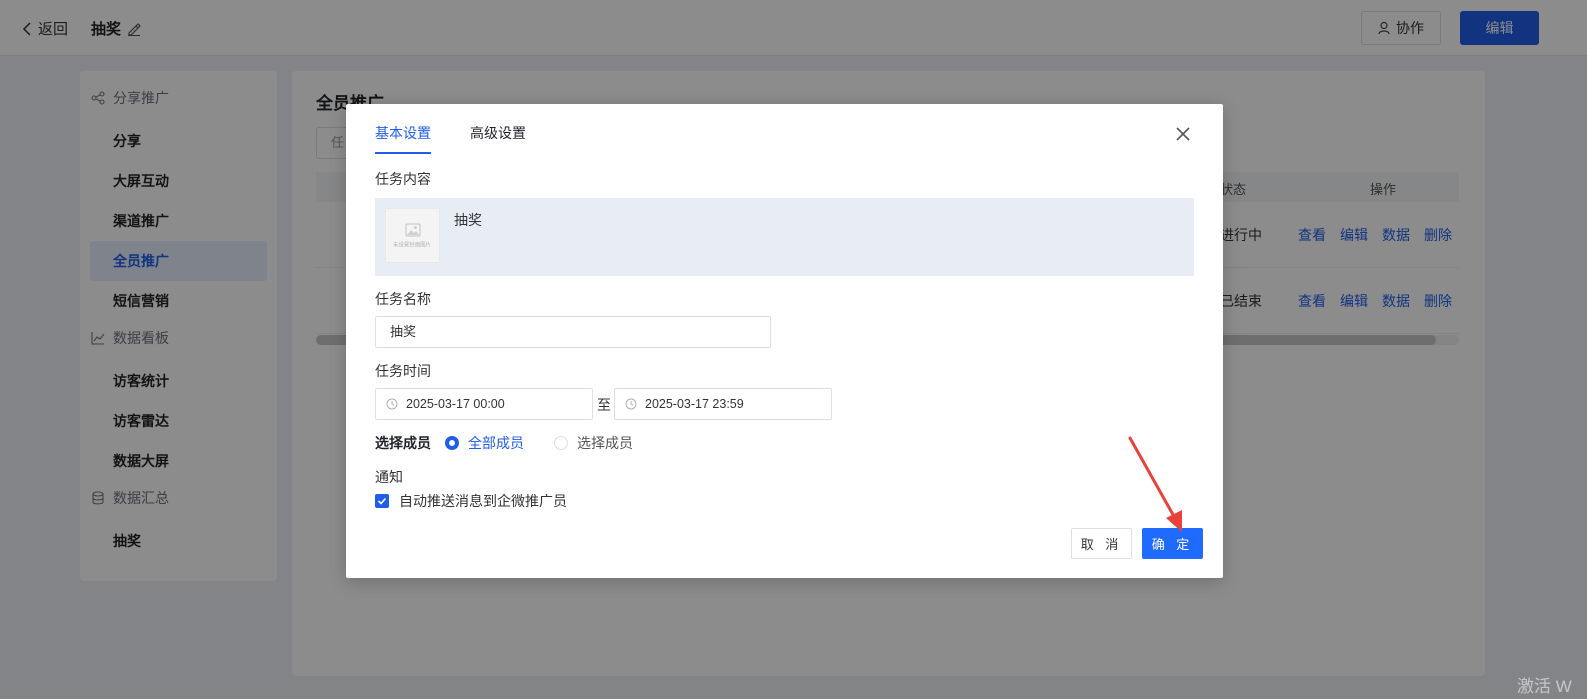 Image resolution: width=1587 pixels, height=699 pixels. I want to click on task-content-card: 未设置封面图片 抽奖, so click(784, 237).